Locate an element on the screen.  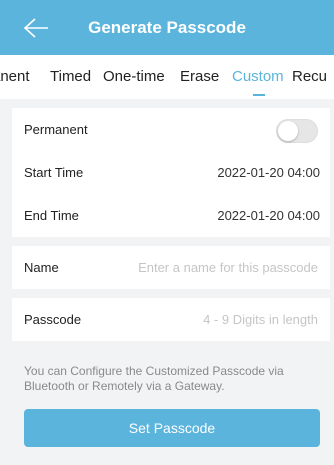
tab-permanent: anent is located at coordinates (15, 77).